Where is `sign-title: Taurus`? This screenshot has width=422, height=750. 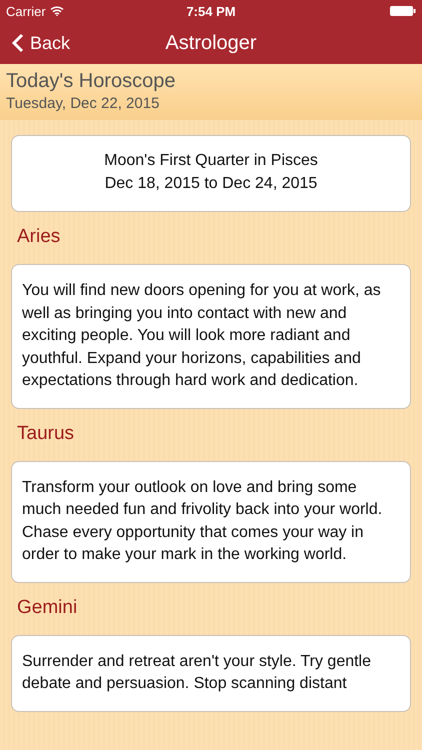
sign-title: Taurus is located at coordinates (46, 433).